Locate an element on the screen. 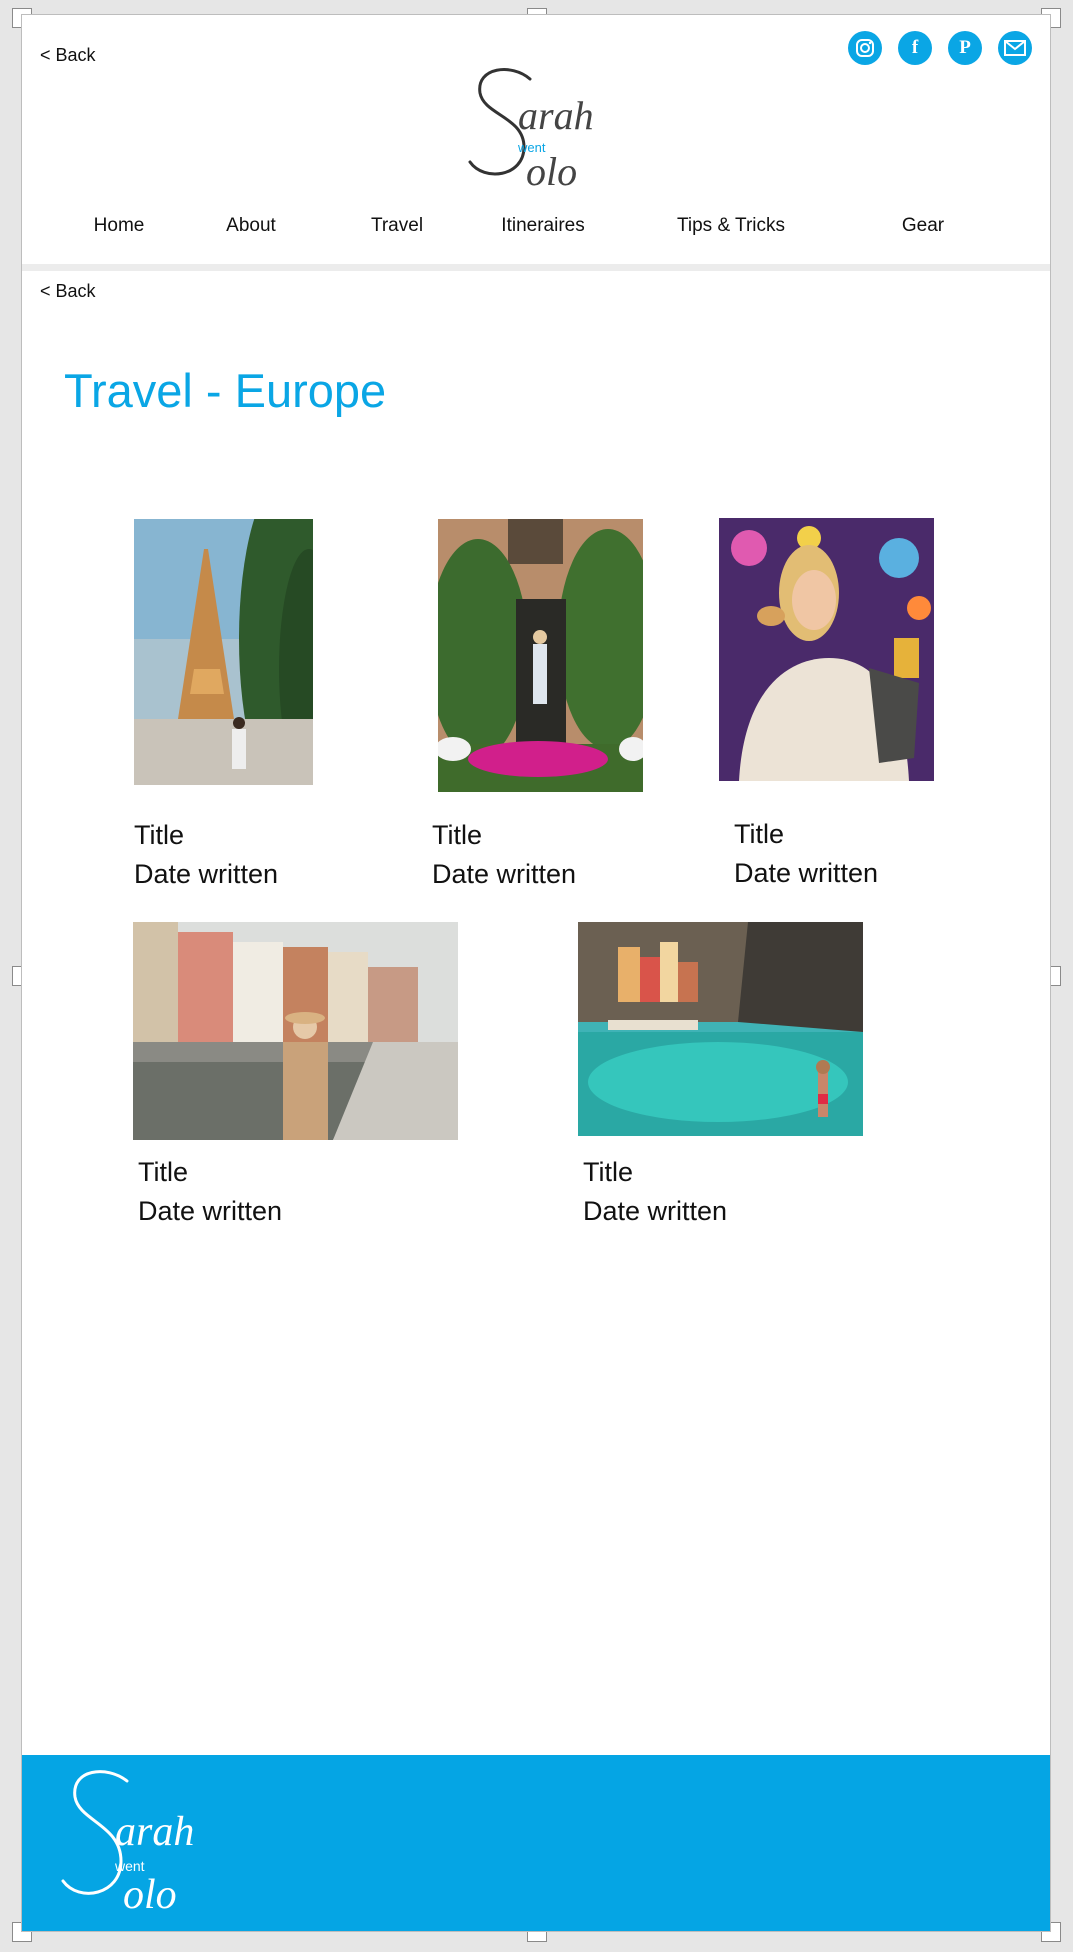 The height and width of the screenshot is (1952, 1073). footer: arah went olo is located at coordinates (536, 1843).